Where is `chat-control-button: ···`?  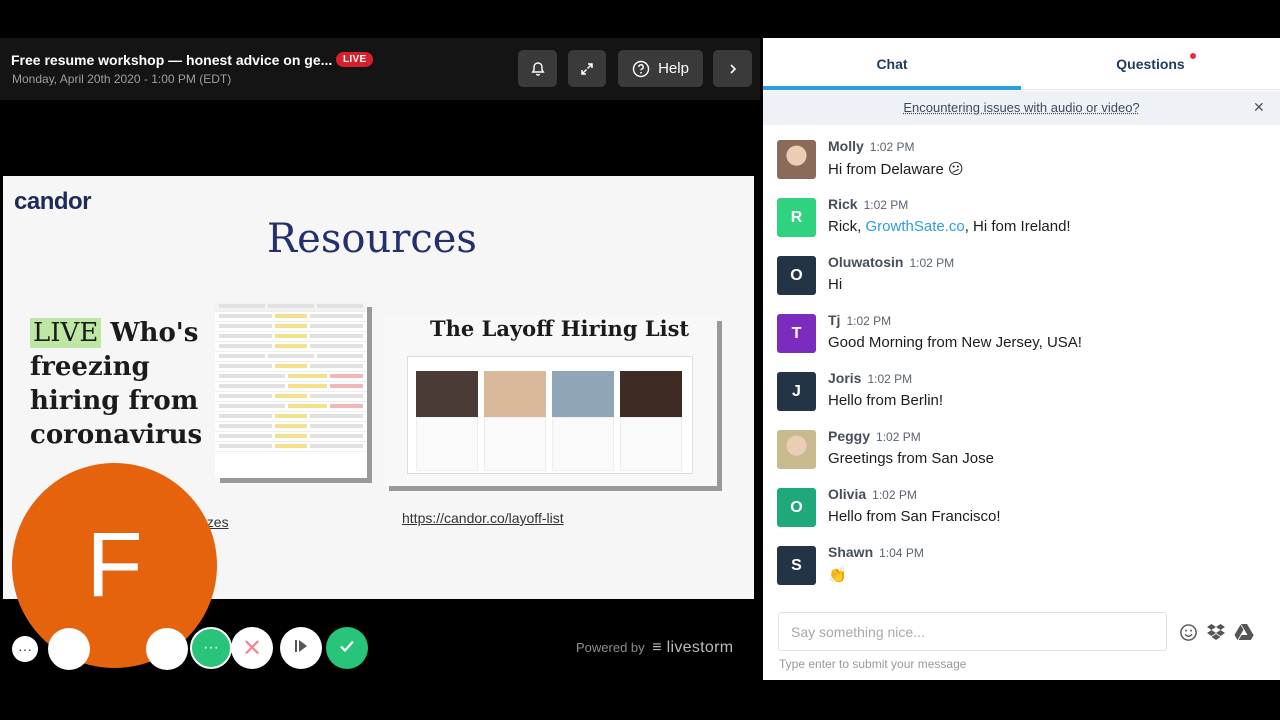
chat-control-button: ··· is located at coordinates (211, 648).